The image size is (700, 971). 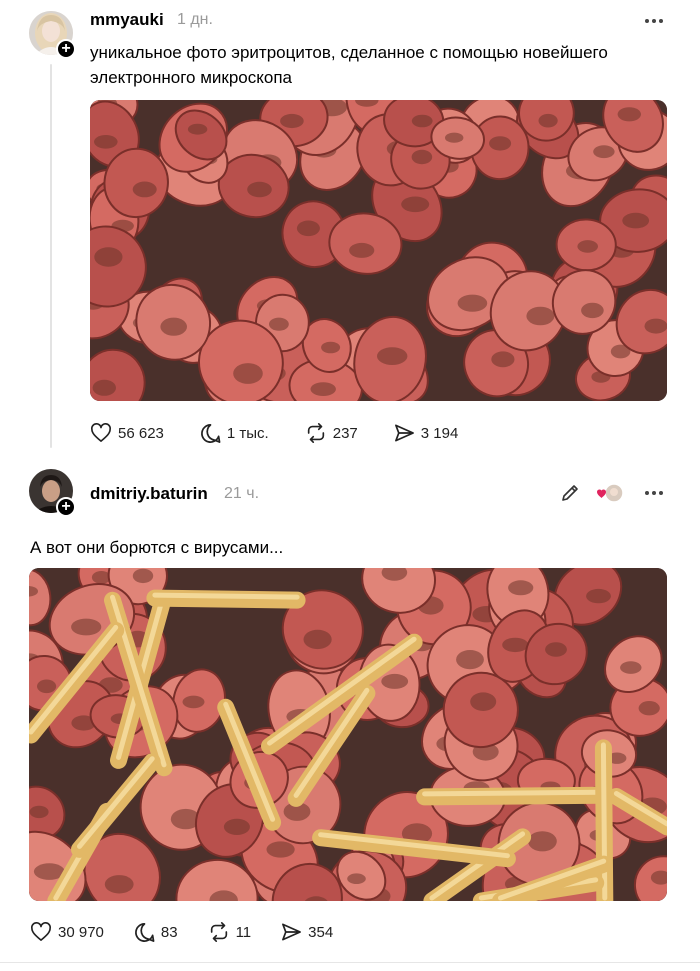 What do you see at coordinates (247, 433) in the screenshot?
I see `reply-count: 1 тыс.` at bounding box center [247, 433].